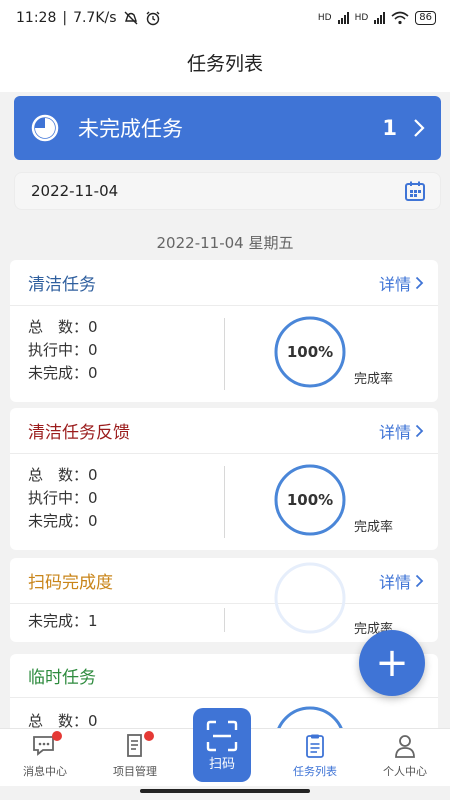  What do you see at coordinates (224, 283) in the screenshot?
I see `card-header: 清洁任务 详情` at bounding box center [224, 283].